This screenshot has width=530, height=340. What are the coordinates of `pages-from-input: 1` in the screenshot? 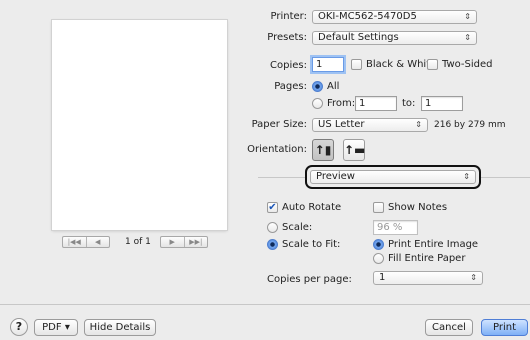 It's located at (376, 103).